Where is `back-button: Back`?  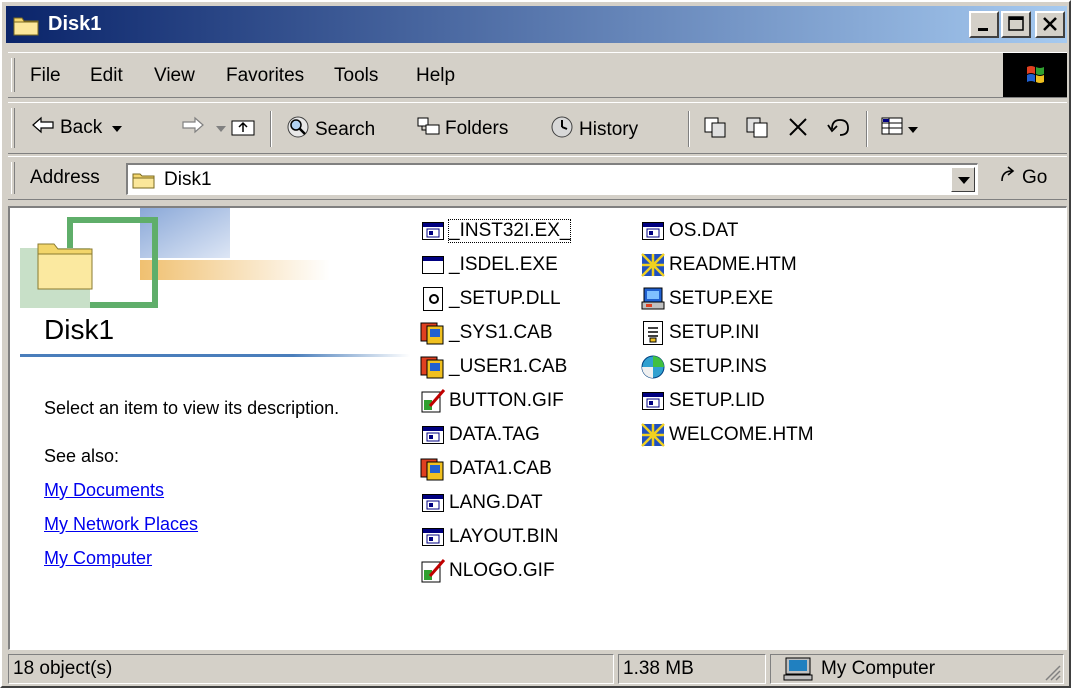 back-button: Back is located at coordinates (76, 128).